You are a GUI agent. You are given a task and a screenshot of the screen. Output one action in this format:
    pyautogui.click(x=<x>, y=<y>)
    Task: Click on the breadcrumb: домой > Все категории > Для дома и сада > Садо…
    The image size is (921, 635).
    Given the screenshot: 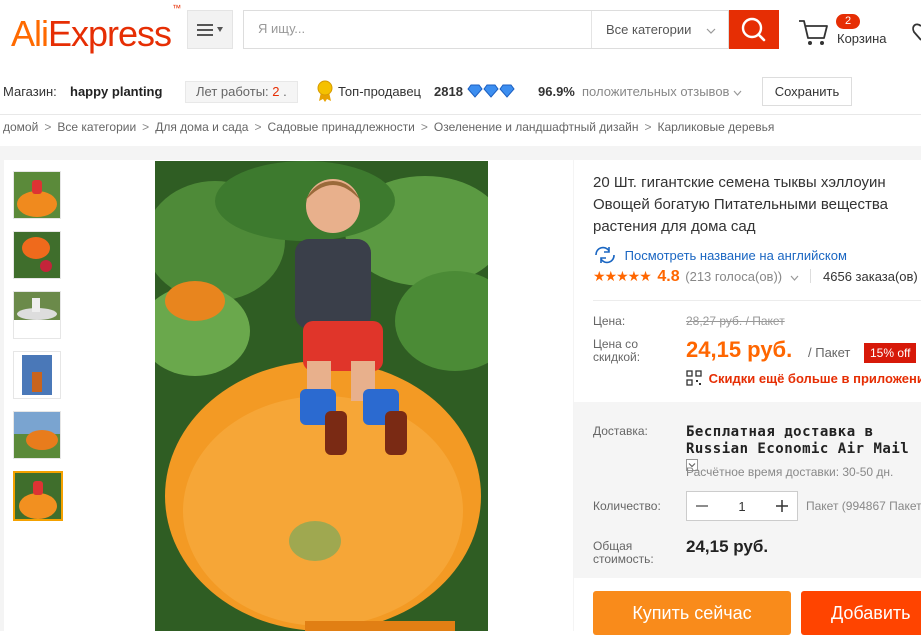 What is the action you would take?
    pyautogui.click(x=388, y=127)
    